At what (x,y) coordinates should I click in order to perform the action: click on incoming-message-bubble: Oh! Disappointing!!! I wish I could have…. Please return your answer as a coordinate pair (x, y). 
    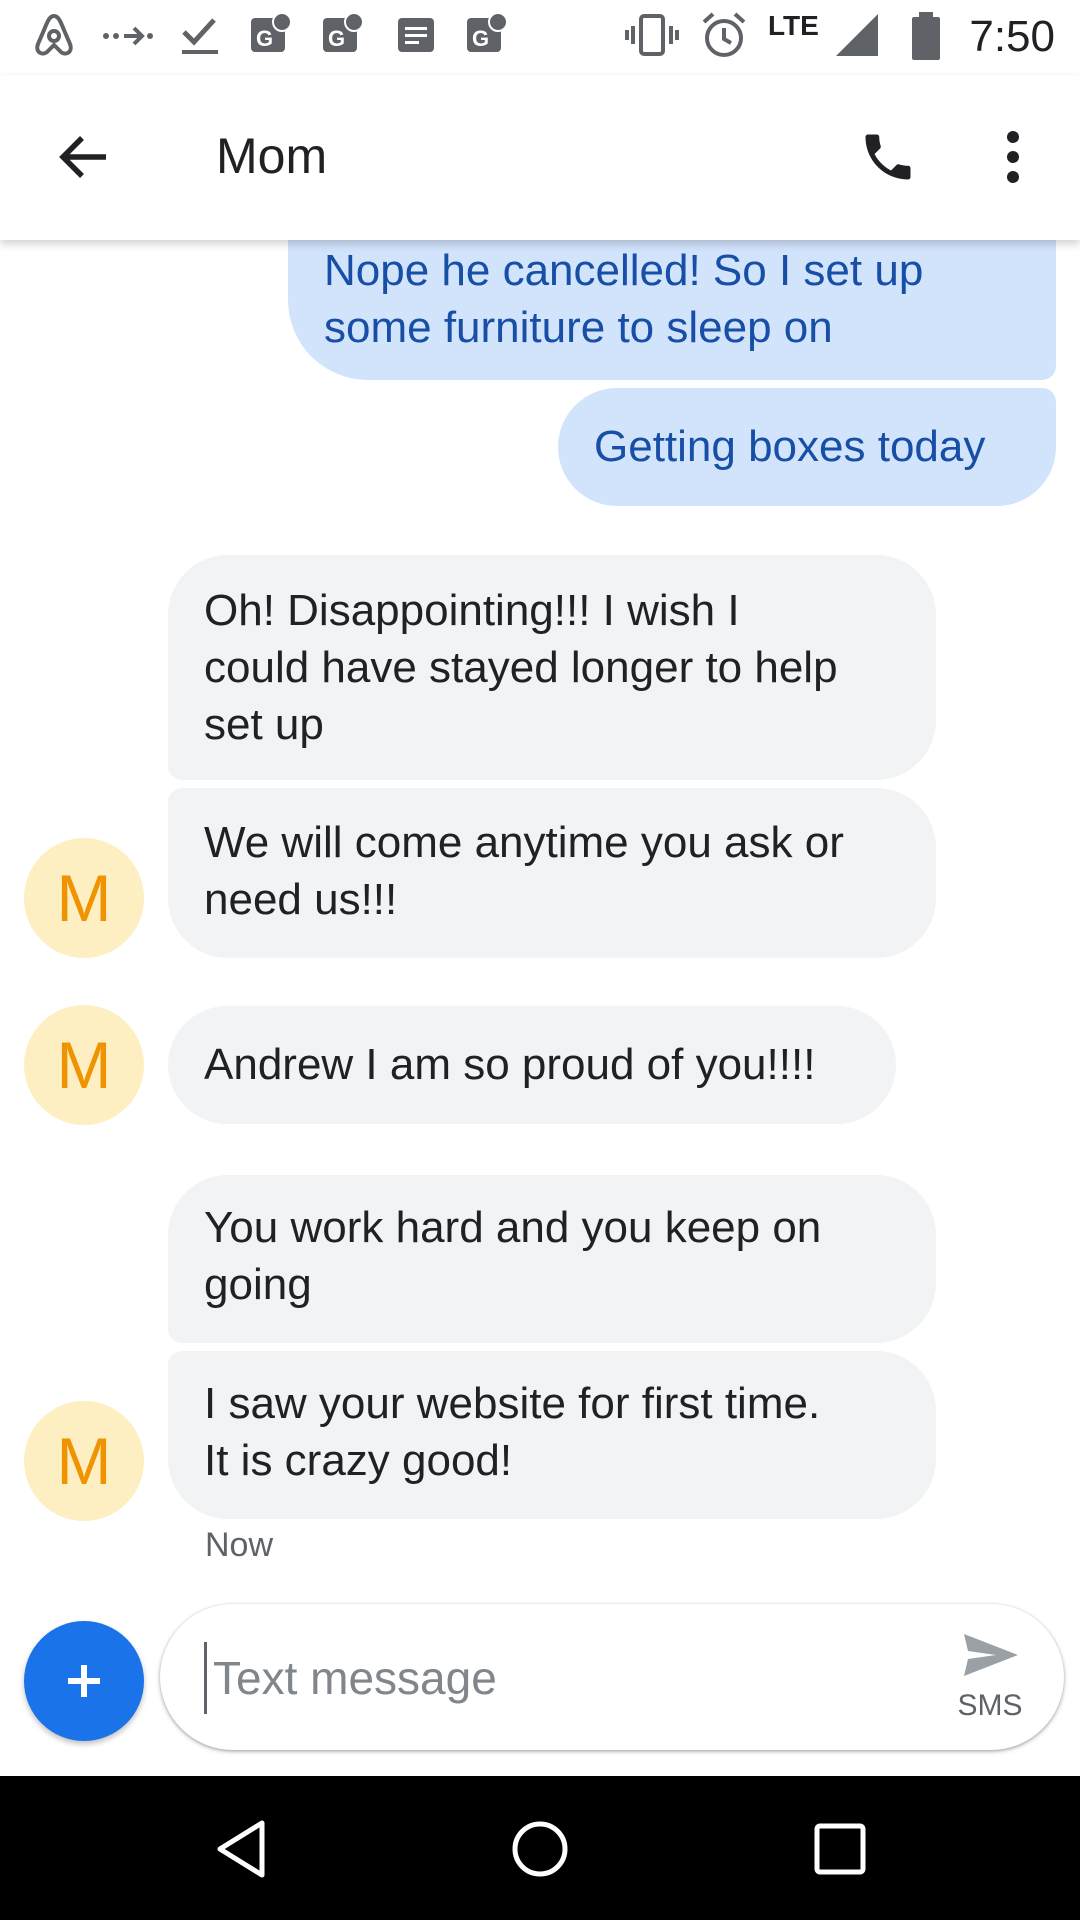
    Looking at the image, I should click on (552, 667).